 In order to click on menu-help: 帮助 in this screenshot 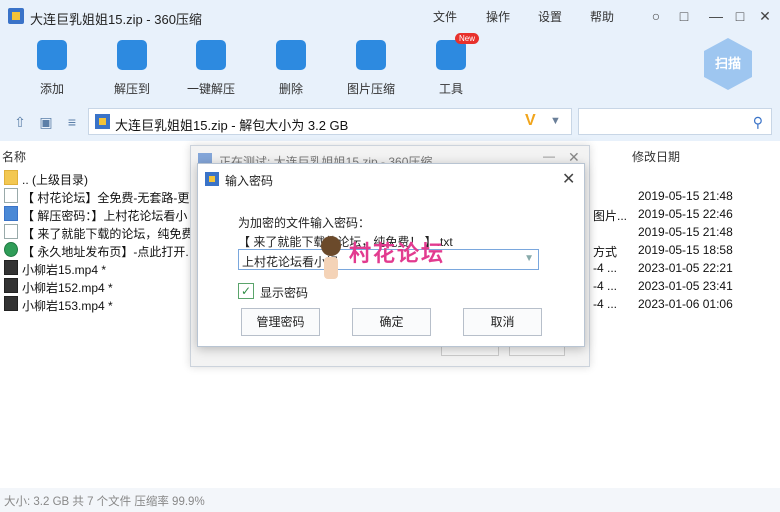, I will do `click(602, 16)`.